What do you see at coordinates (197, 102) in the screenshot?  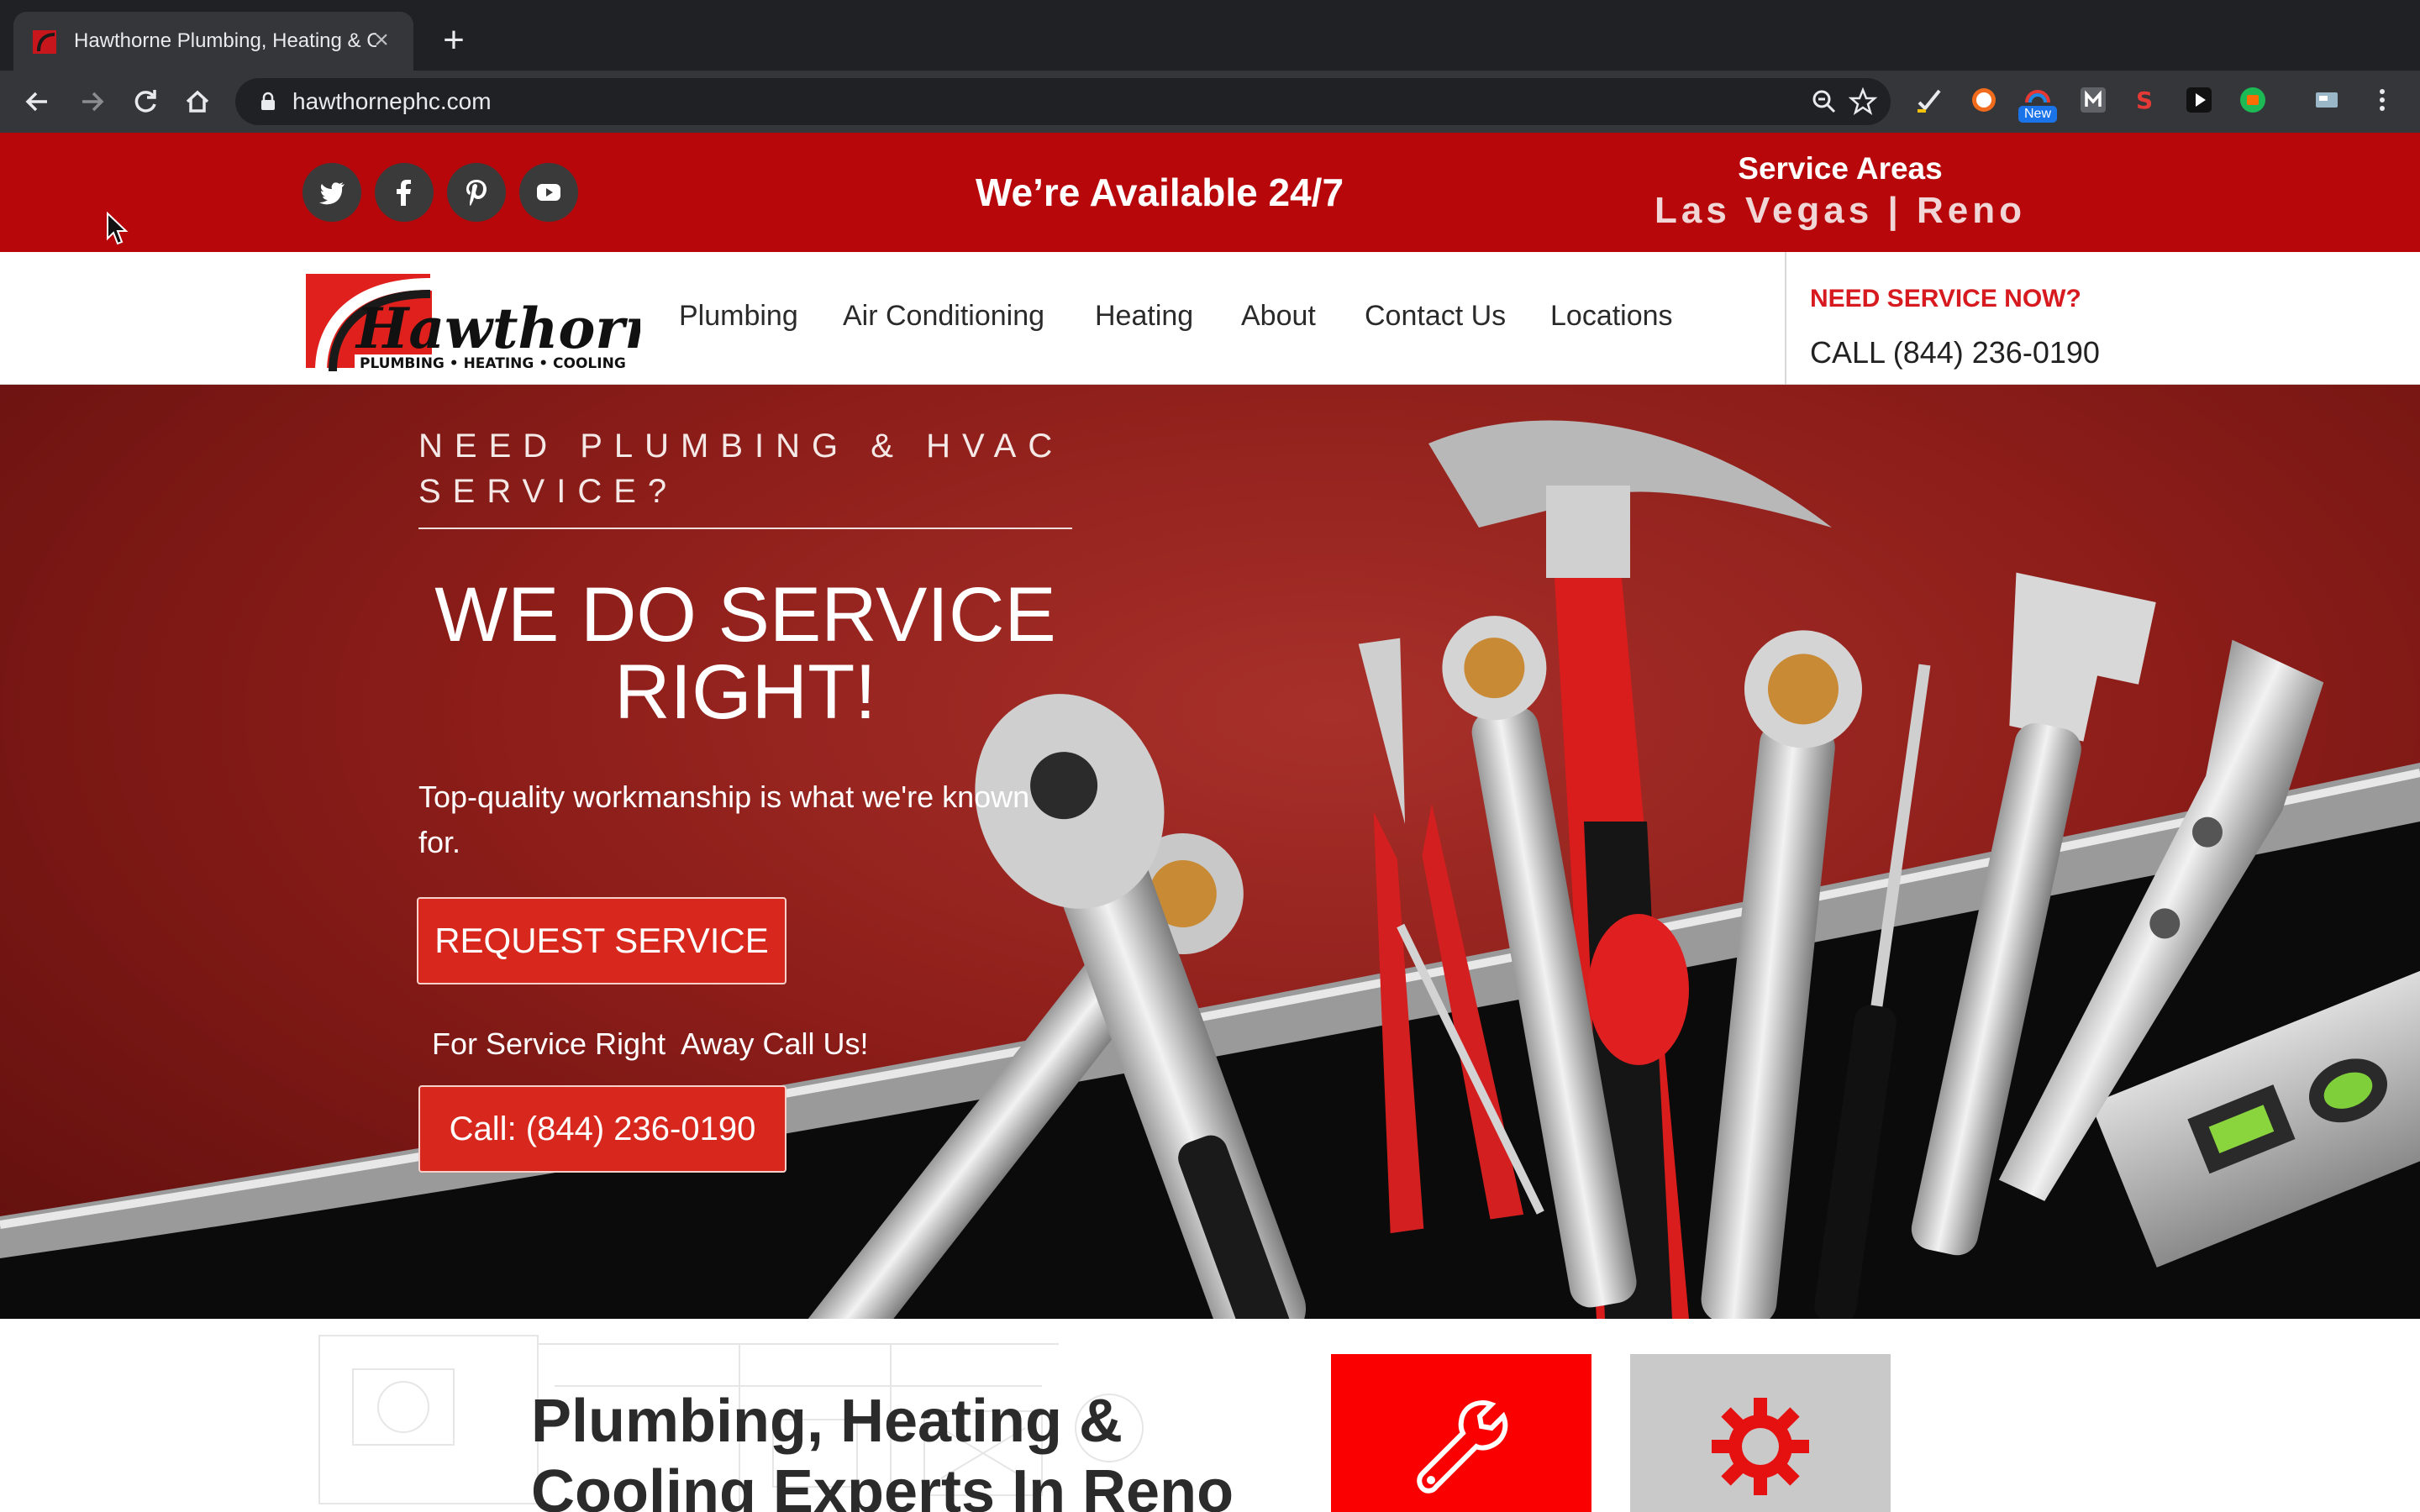 I see `home-icon` at bounding box center [197, 102].